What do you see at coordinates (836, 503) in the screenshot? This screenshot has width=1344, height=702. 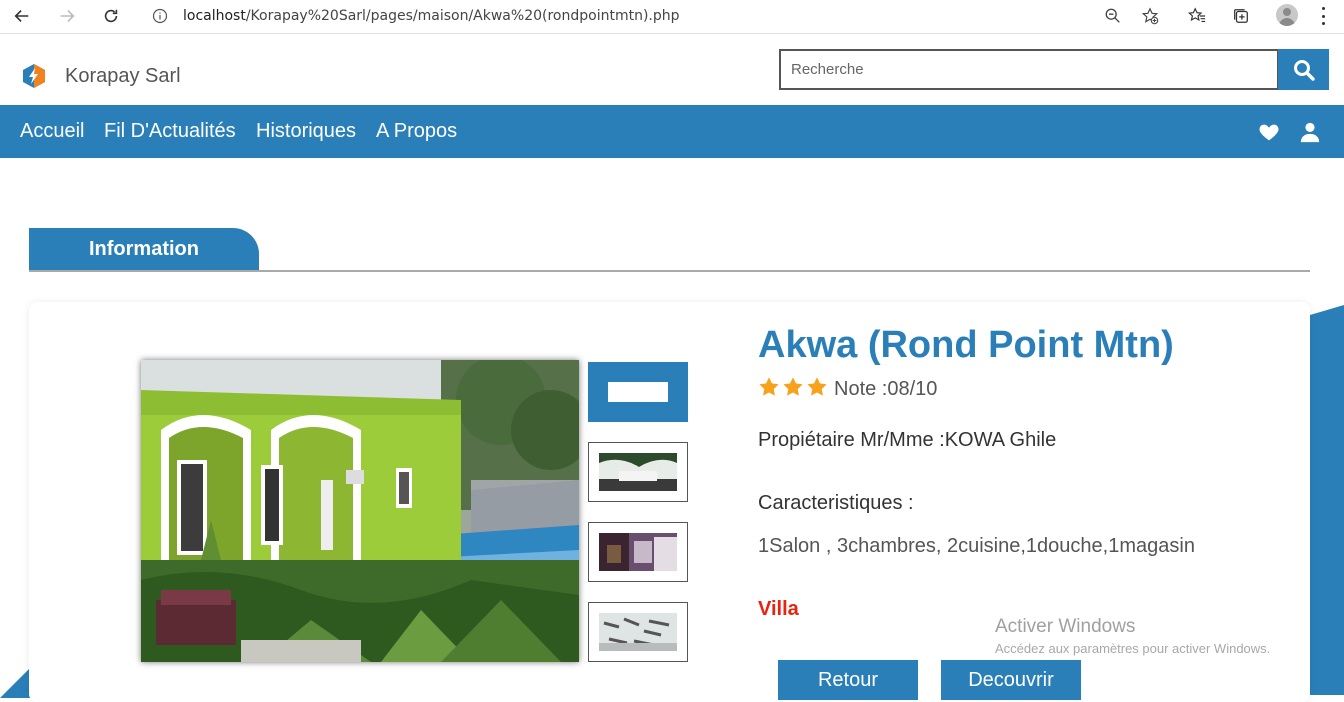 I see `features-label: Caracteristiques :` at bounding box center [836, 503].